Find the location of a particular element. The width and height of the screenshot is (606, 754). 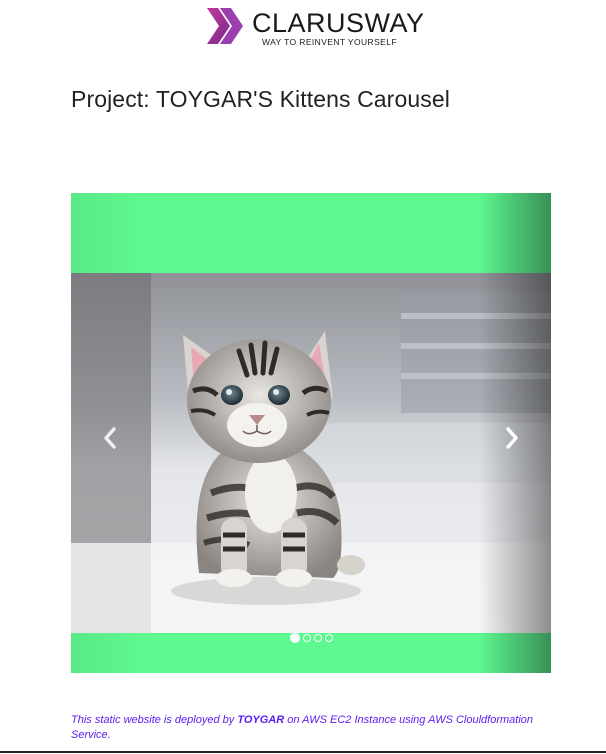

page-title: Project: TOYGAR'S Kittens Carousel is located at coordinates (260, 99).